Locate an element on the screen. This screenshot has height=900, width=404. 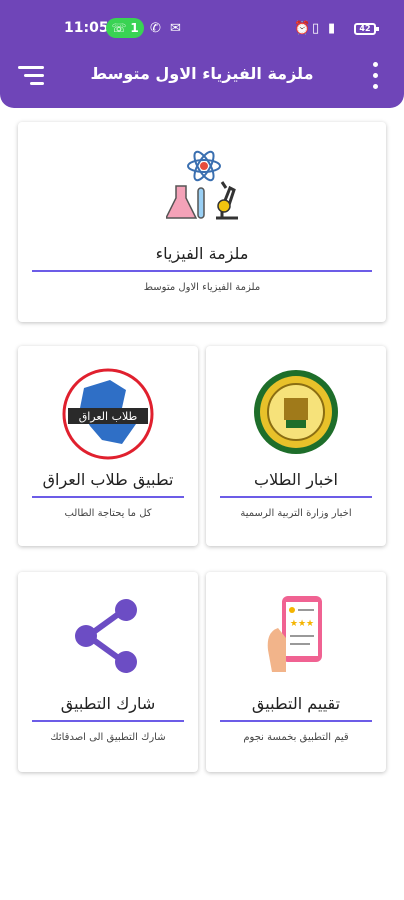
share-app-card: شارك التطبيق شارك التطبيق الى اصدقائك is located at coordinates (108, 672).